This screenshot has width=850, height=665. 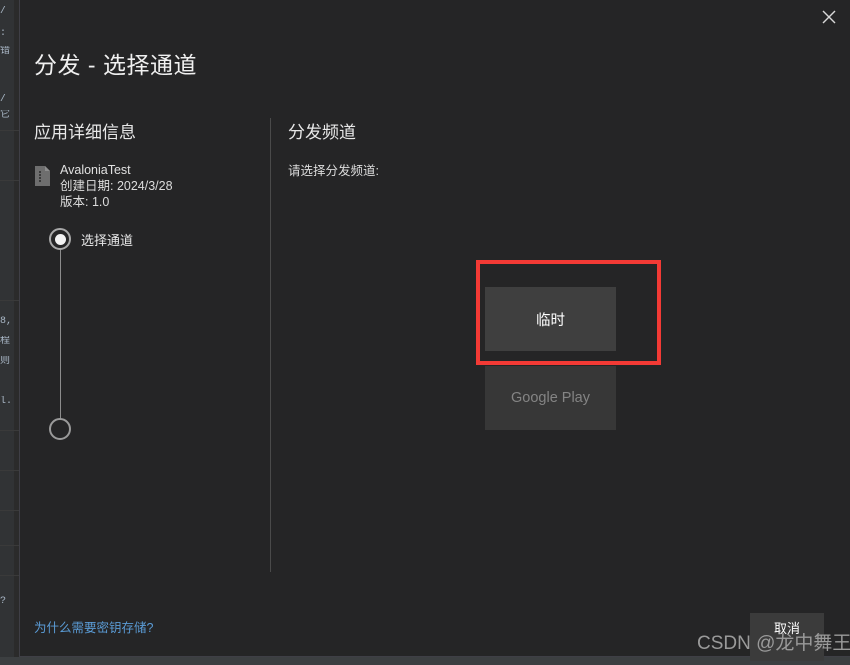 I want to click on app-summary: AvaloniaTest 创建日期: 2024/3/28 版本: 1.0, so click(x=103, y=186).